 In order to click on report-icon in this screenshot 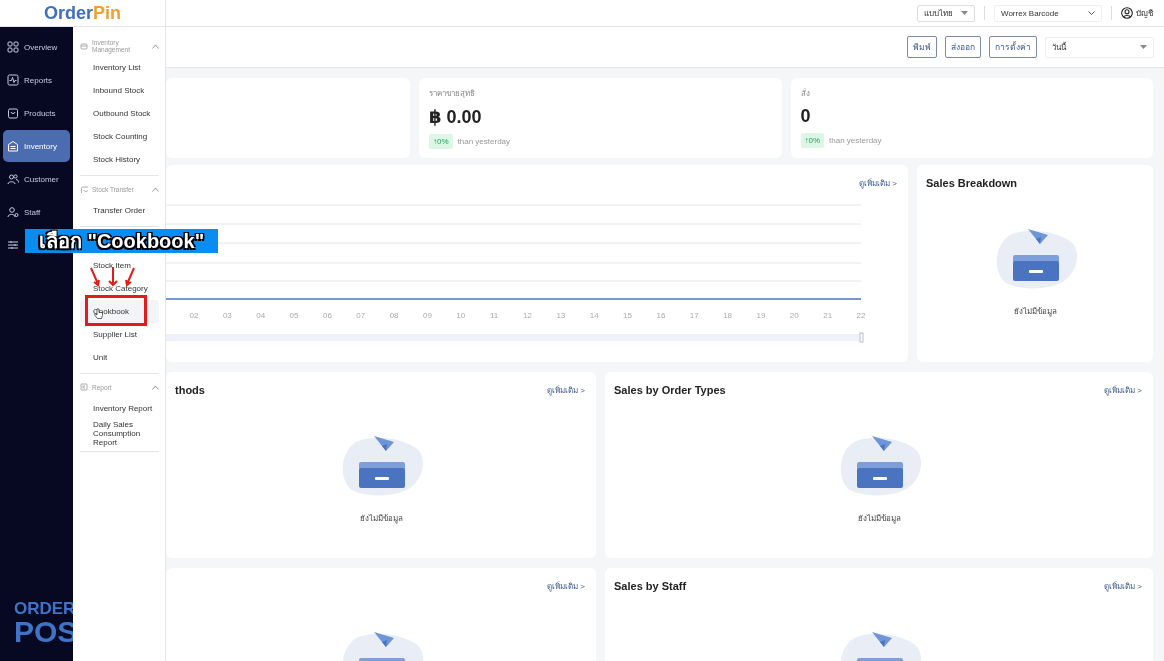, I will do `click(84, 387)`.